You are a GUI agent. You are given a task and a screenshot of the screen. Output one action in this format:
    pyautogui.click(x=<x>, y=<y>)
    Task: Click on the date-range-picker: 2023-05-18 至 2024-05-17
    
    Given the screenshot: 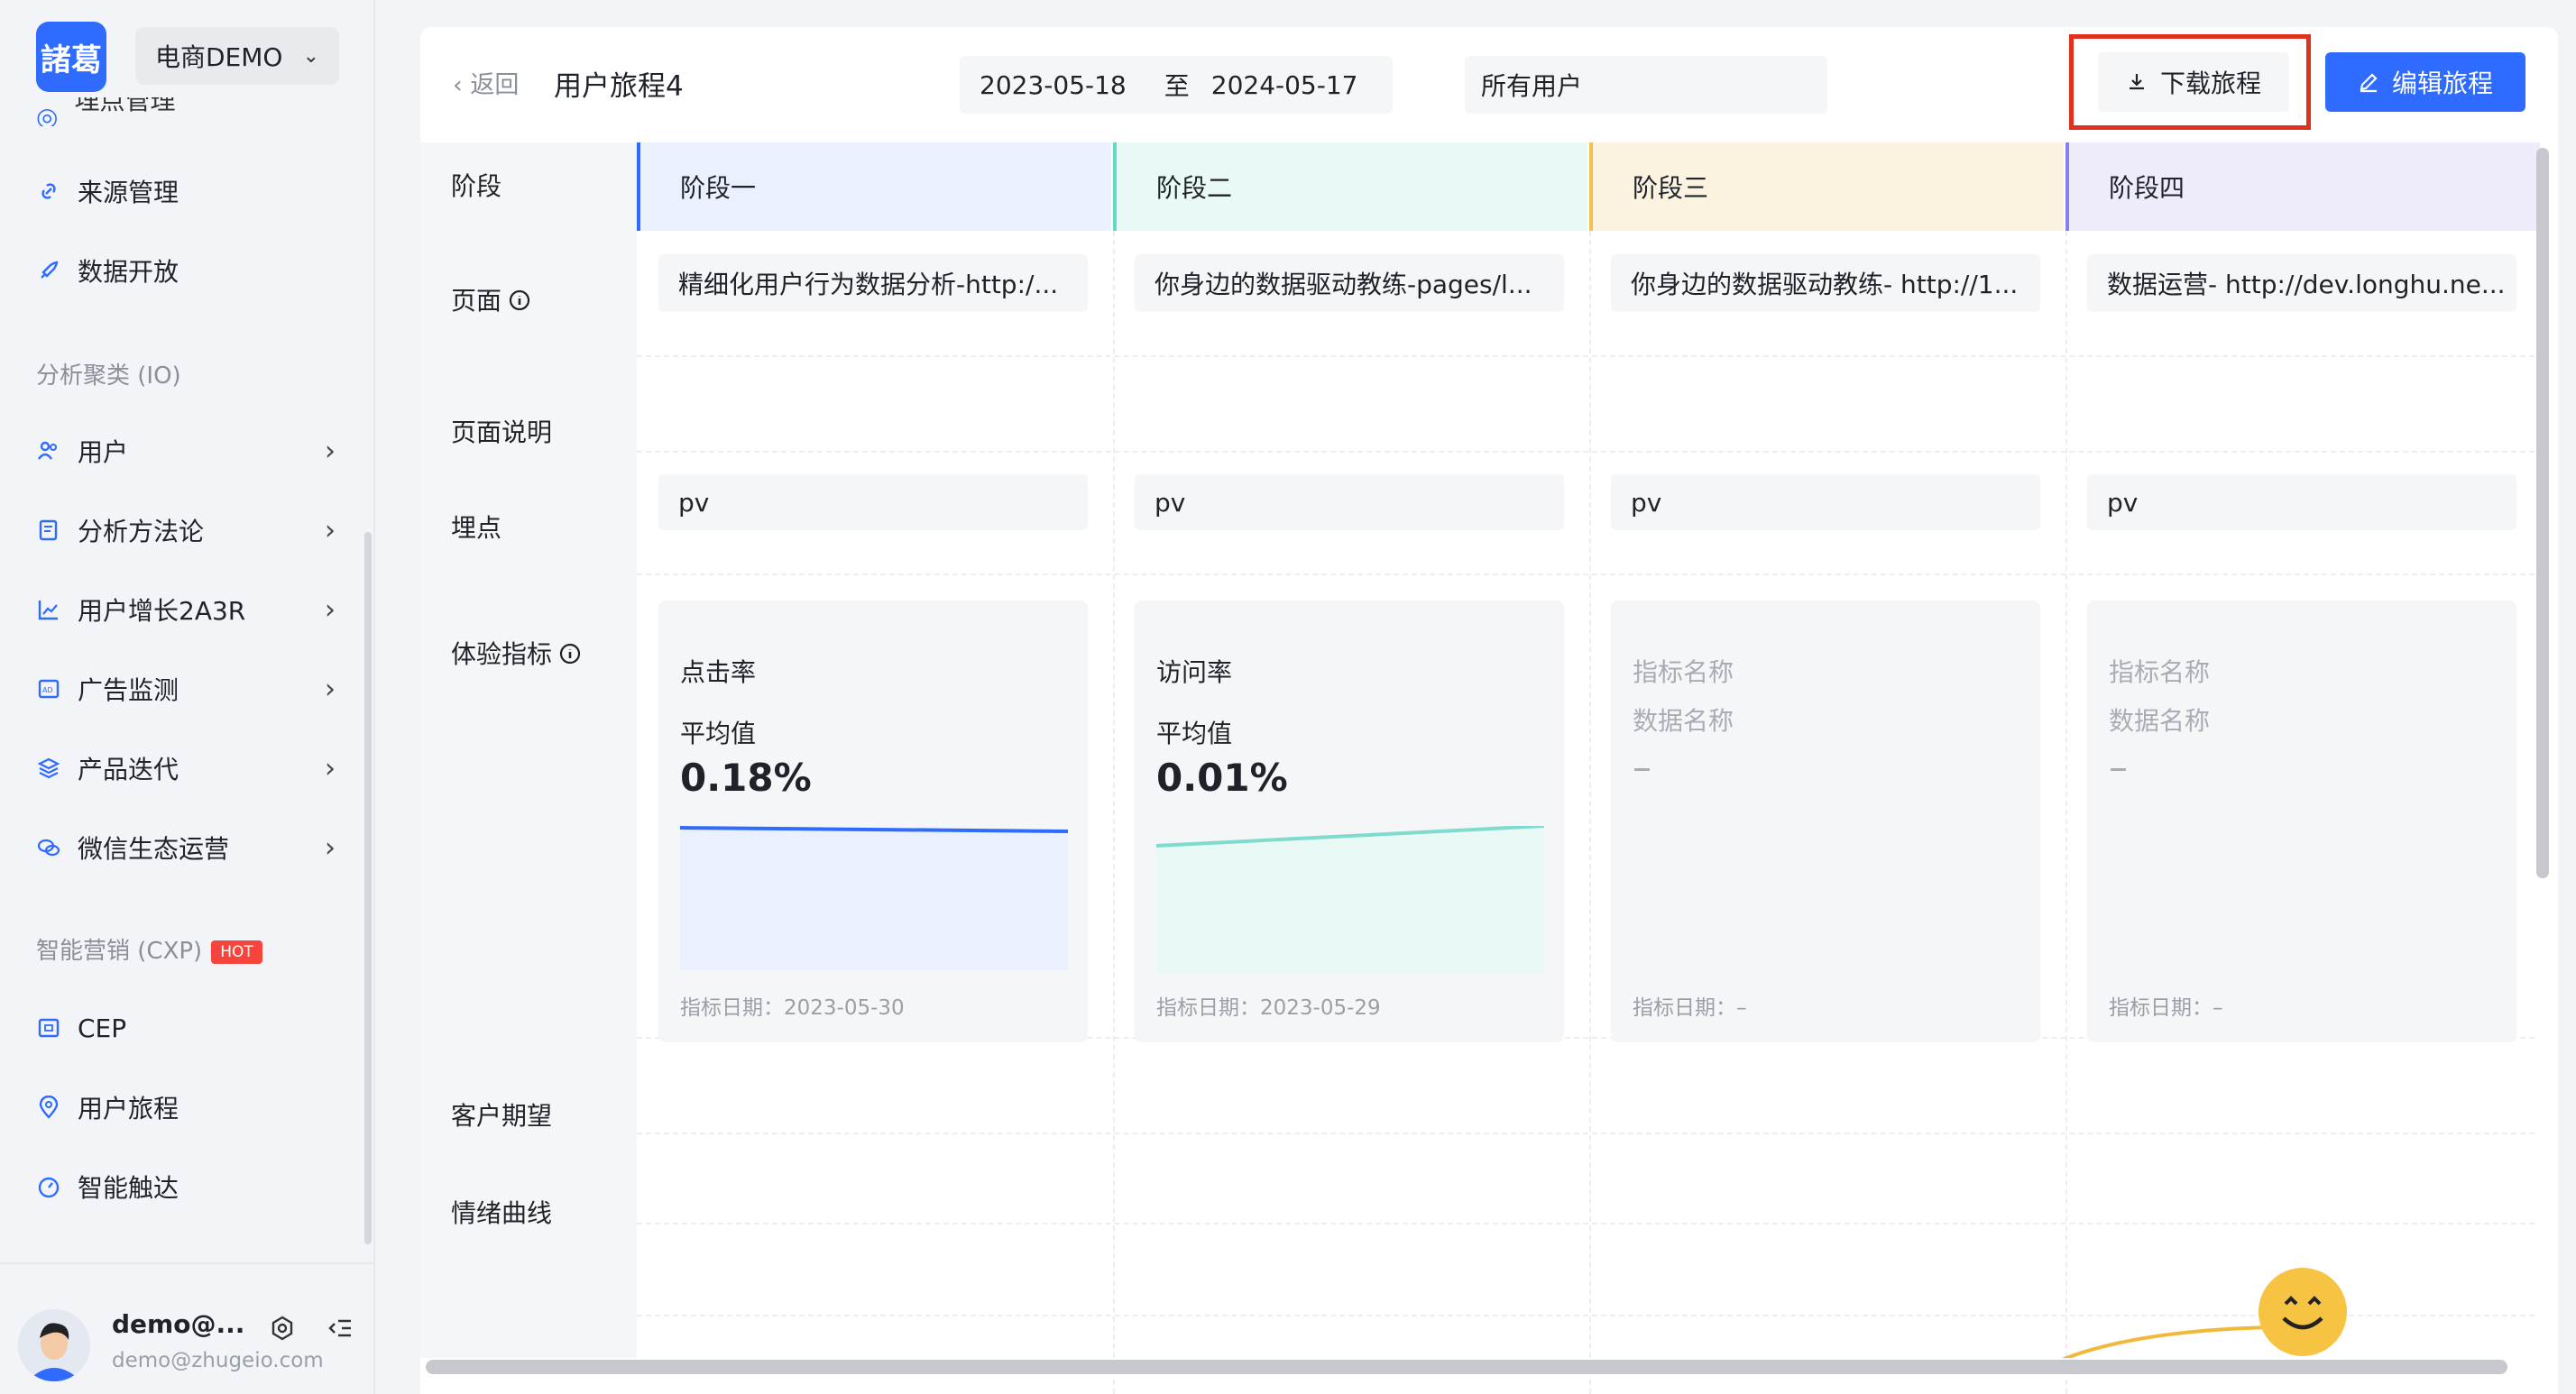 What is the action you would take?
    pyautogui.click(x=1176, y=85)
    